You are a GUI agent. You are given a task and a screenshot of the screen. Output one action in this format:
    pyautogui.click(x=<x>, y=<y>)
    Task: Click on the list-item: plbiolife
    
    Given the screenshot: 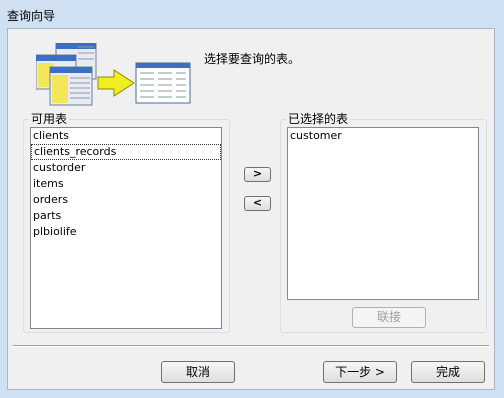 What is the action you would take?
    pyautogui.click(x=126, y=232)
    